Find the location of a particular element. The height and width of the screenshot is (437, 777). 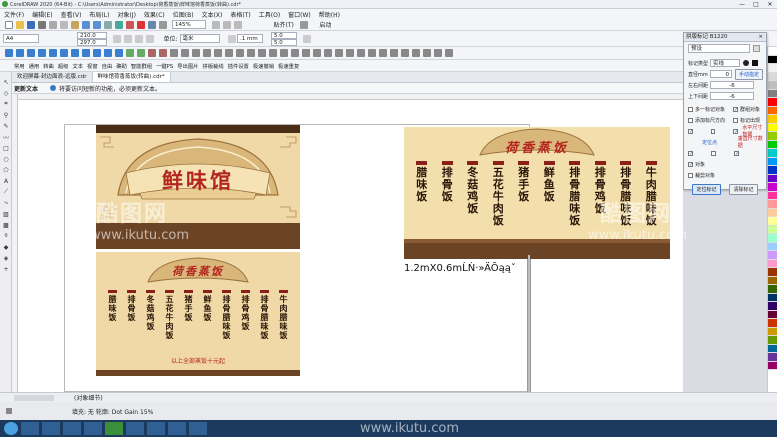

all-pages-icon is located at coordinates (139, 38).